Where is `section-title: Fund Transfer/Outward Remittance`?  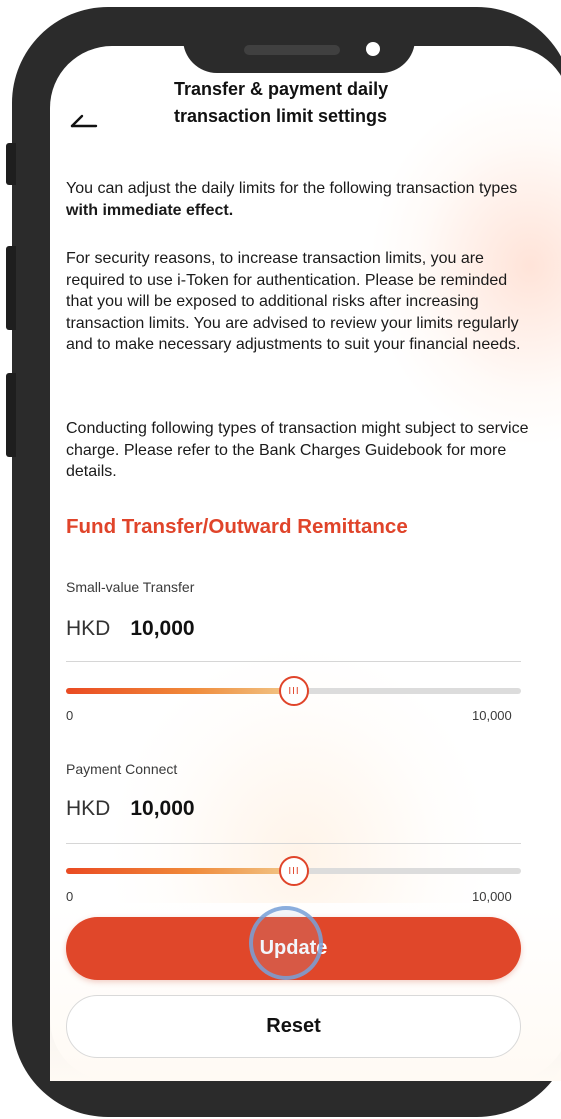 section-title: Fund Transfer/Outward Remittance is located at coordinates (237, 526).